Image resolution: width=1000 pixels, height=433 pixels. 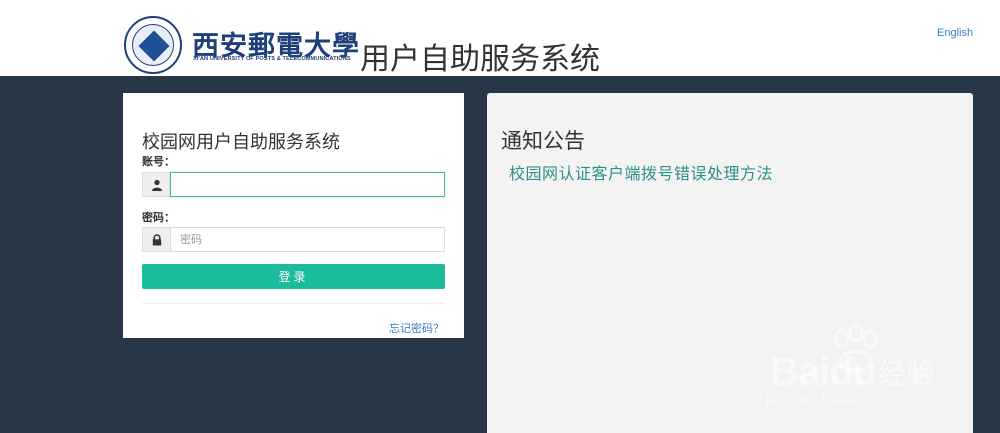 I want to click on watermark-url: jingyan.baidu.com, so click(x=831, y=398).